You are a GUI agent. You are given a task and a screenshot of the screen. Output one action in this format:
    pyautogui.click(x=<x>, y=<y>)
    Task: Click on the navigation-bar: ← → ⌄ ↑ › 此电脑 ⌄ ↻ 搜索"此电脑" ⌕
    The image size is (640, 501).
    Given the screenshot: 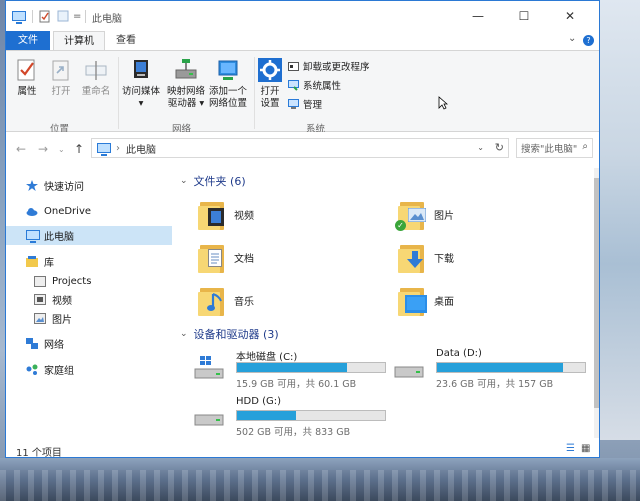 What is the action you would take?
    pyautogui.click(x=302, y=149)
    